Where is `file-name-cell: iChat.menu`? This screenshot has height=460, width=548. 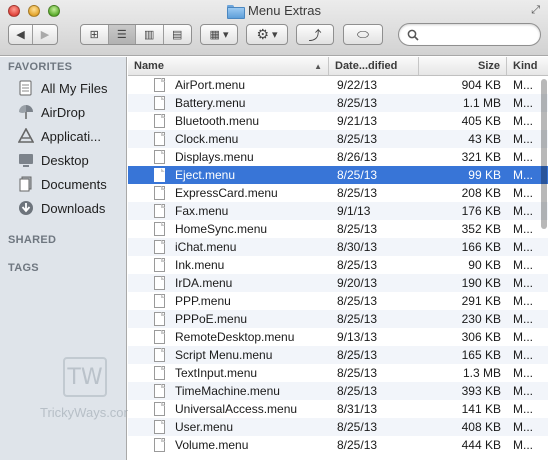 file-name-cell: iChat.menu is located at coordinates (228, 247).